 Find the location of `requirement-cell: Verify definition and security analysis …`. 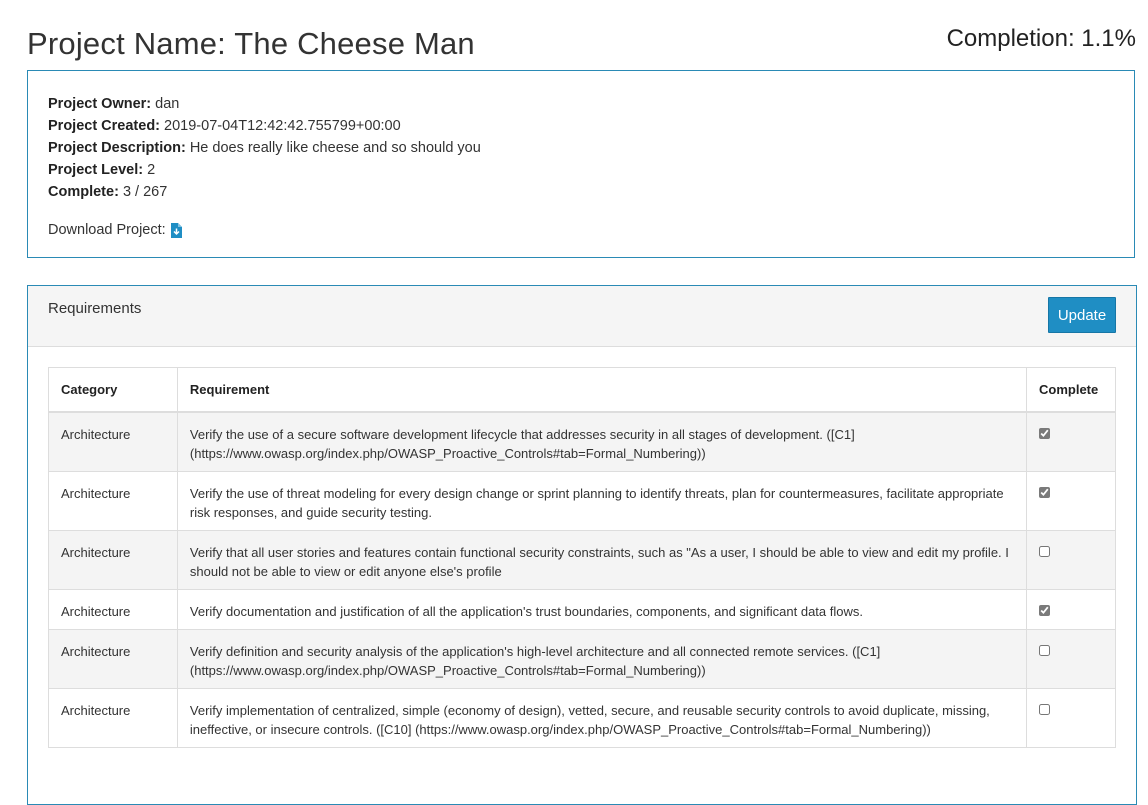

requirement-cell: Verify definition and security analysis … is located at coordinates (602, 659).